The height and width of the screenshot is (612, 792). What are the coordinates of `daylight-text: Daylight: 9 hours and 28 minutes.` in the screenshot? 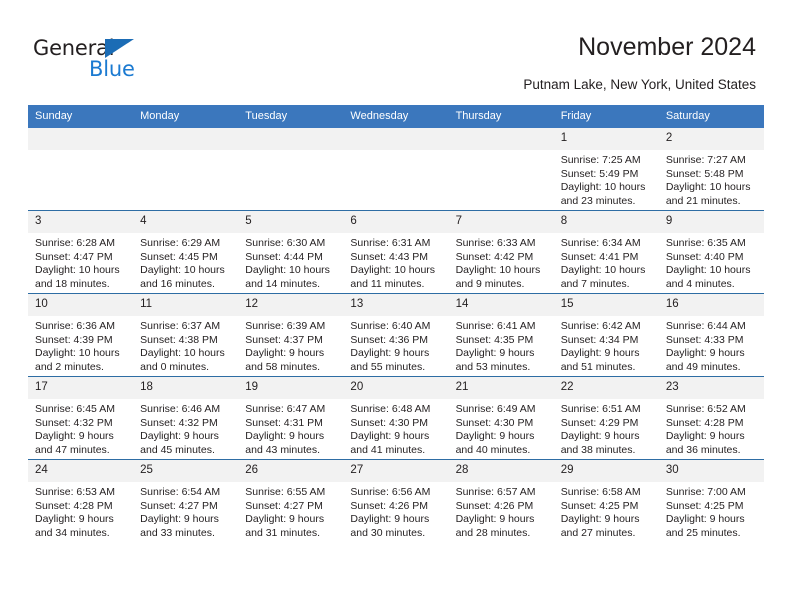 It's located at (495, 526).